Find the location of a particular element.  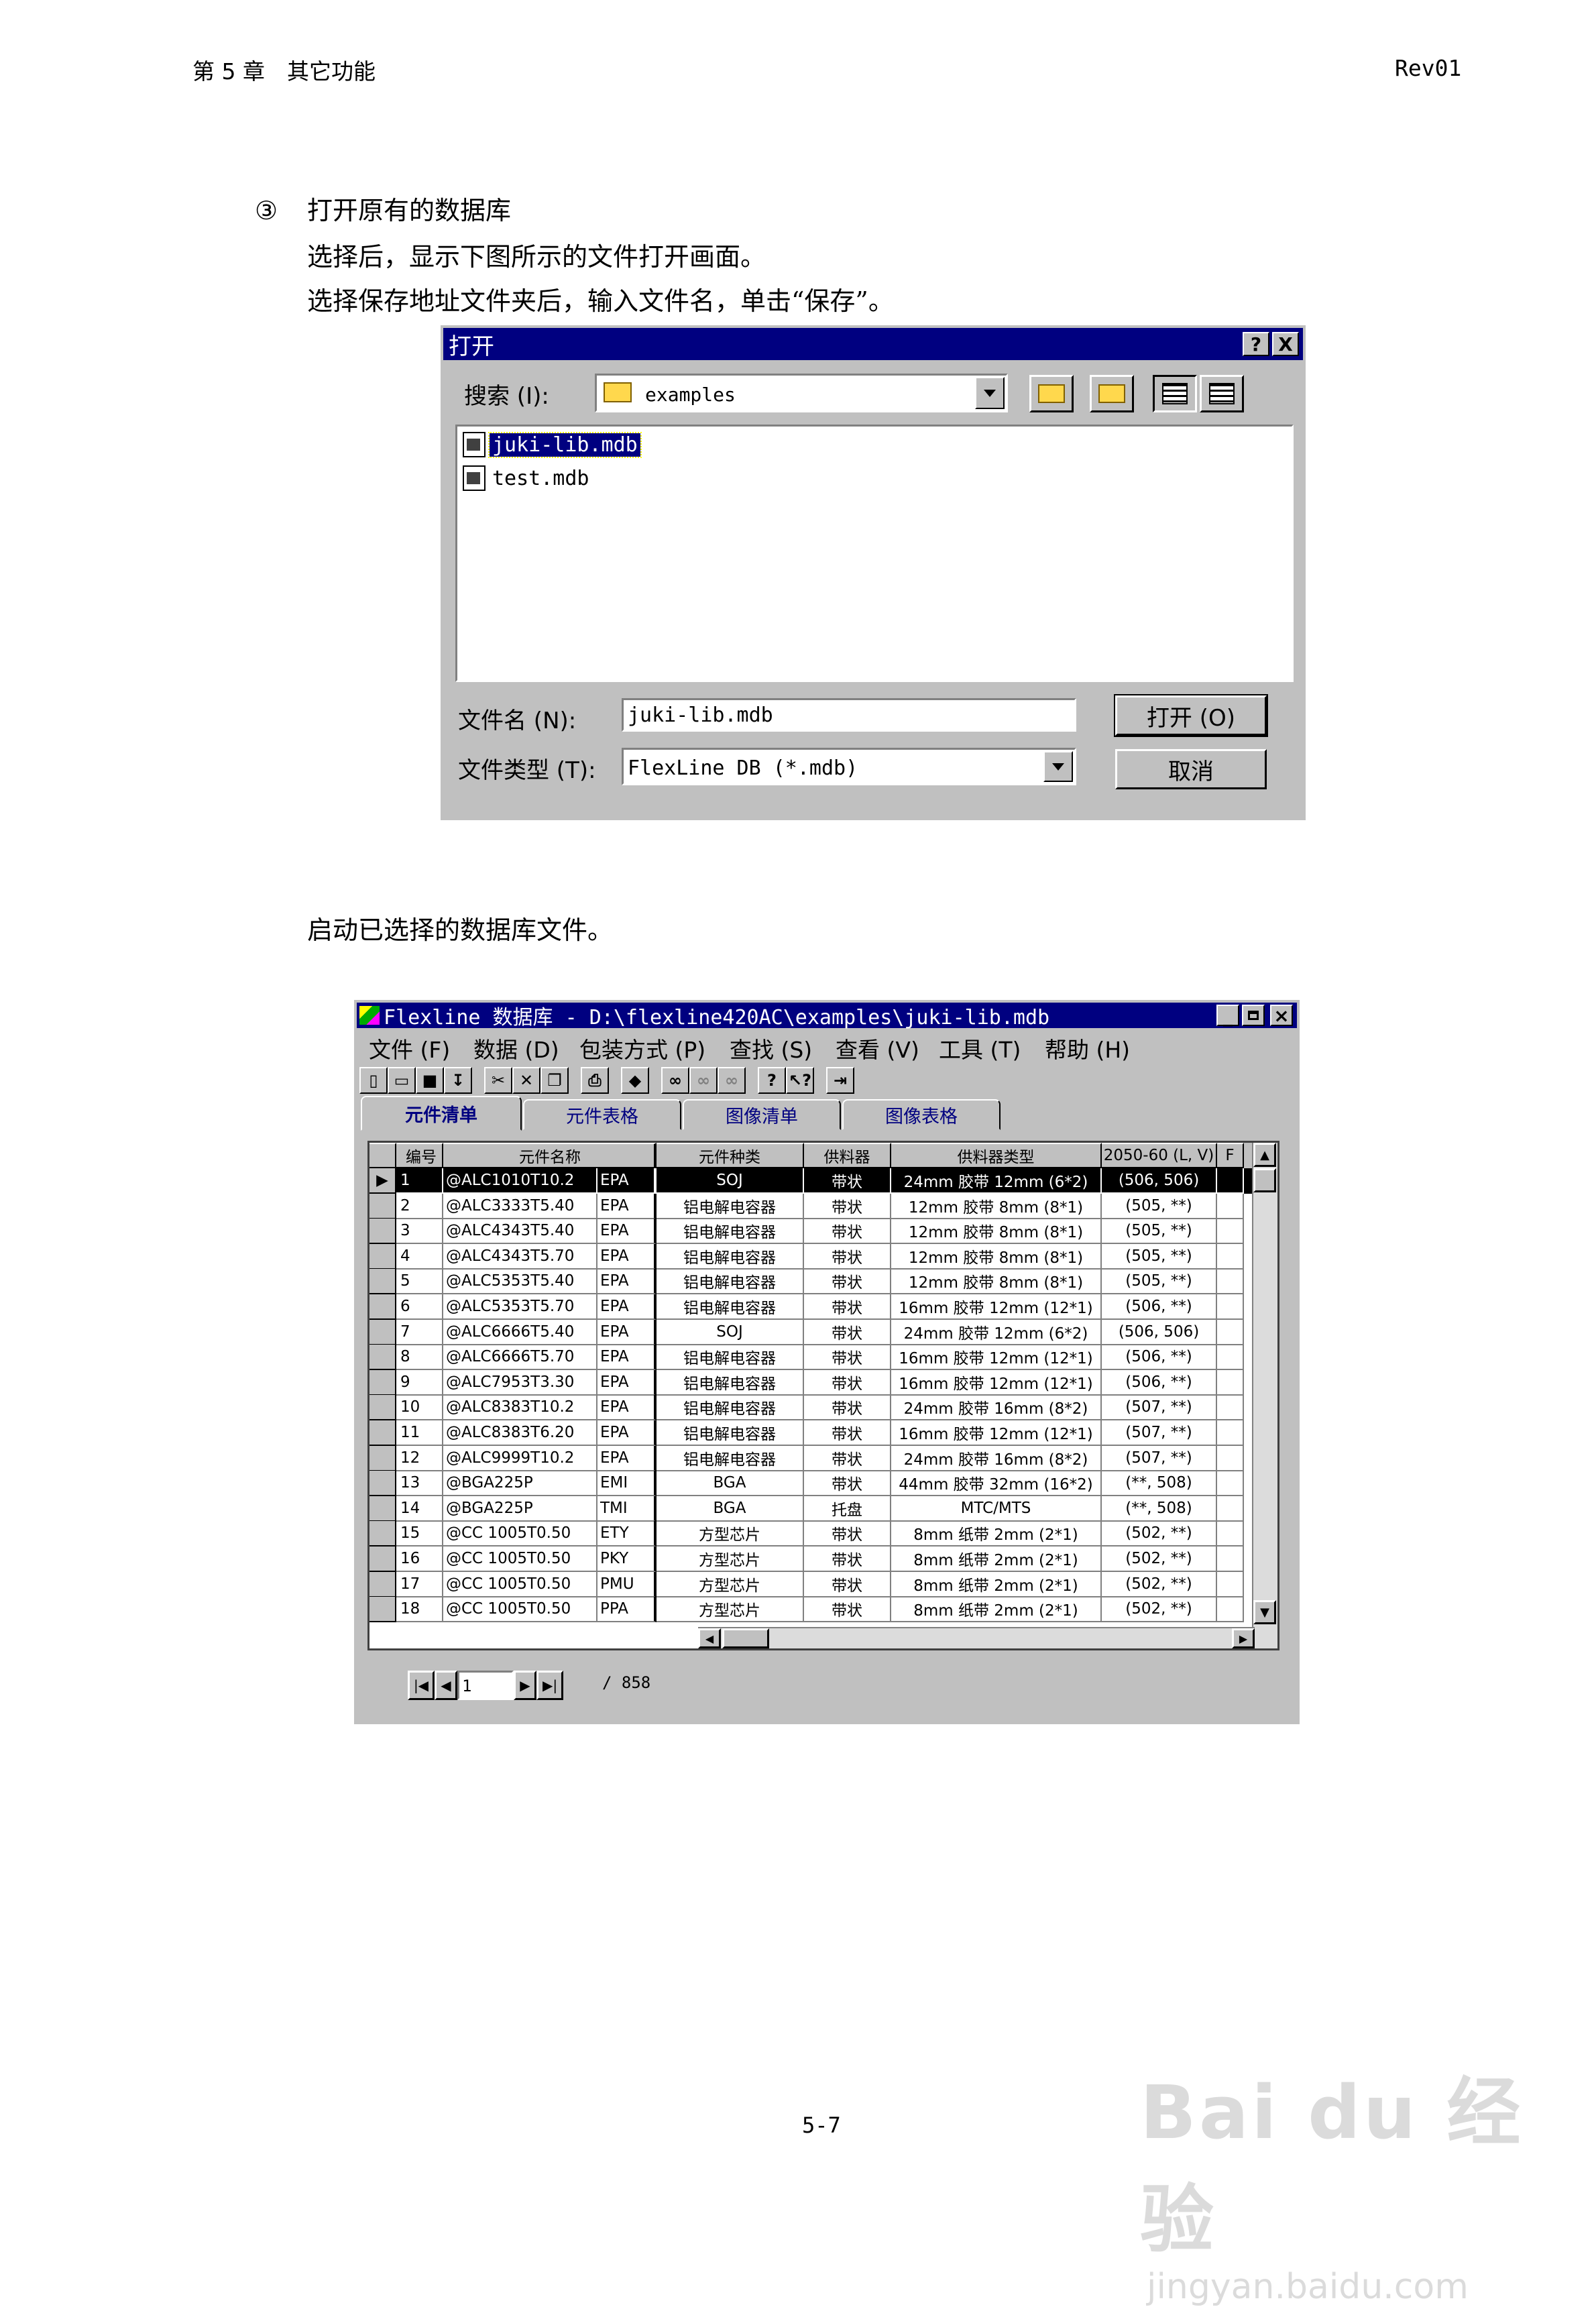

cell-package: PKY is located at coordinates (627, 1559).